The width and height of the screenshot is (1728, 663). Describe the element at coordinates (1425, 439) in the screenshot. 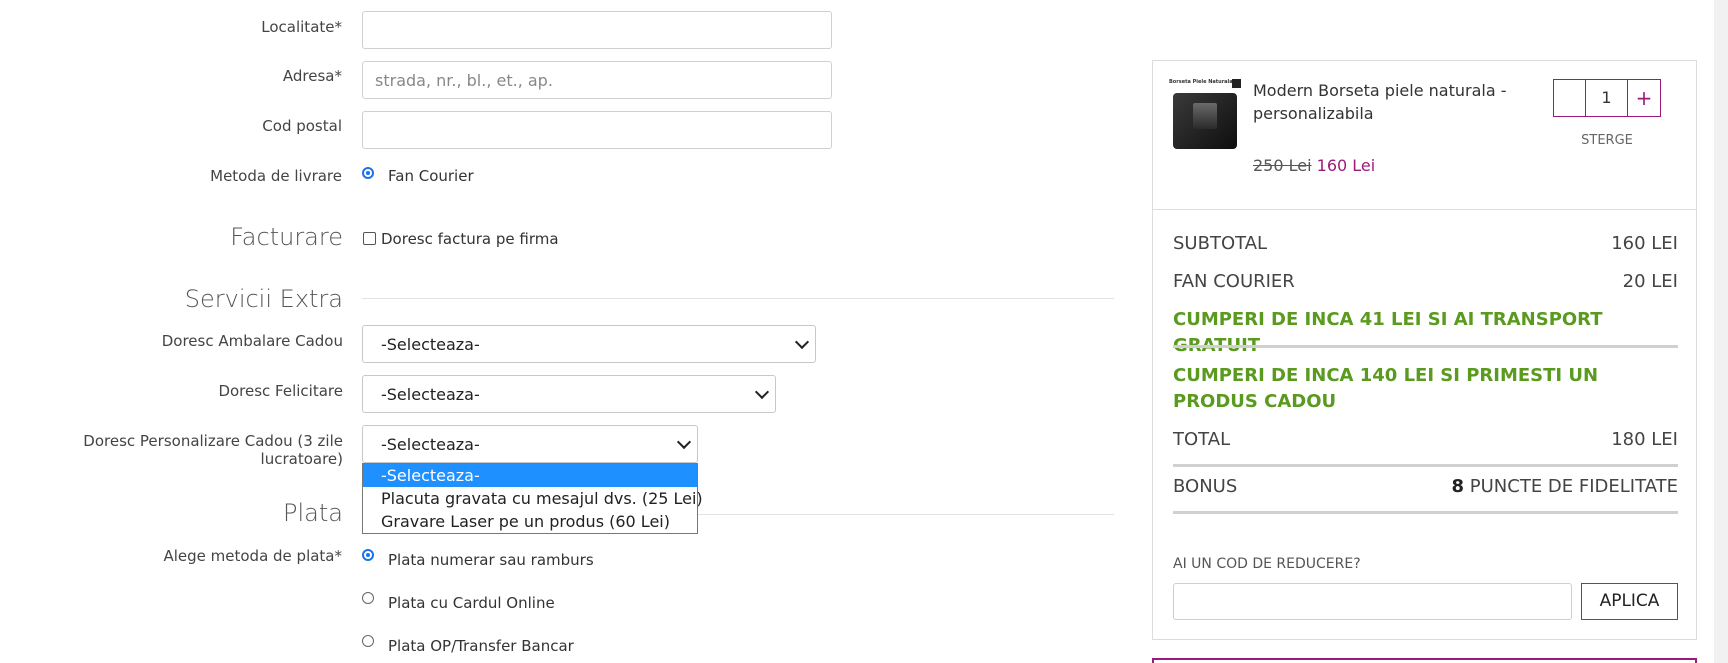

I see `total-row: TOTAL 180 LEI` at that location.